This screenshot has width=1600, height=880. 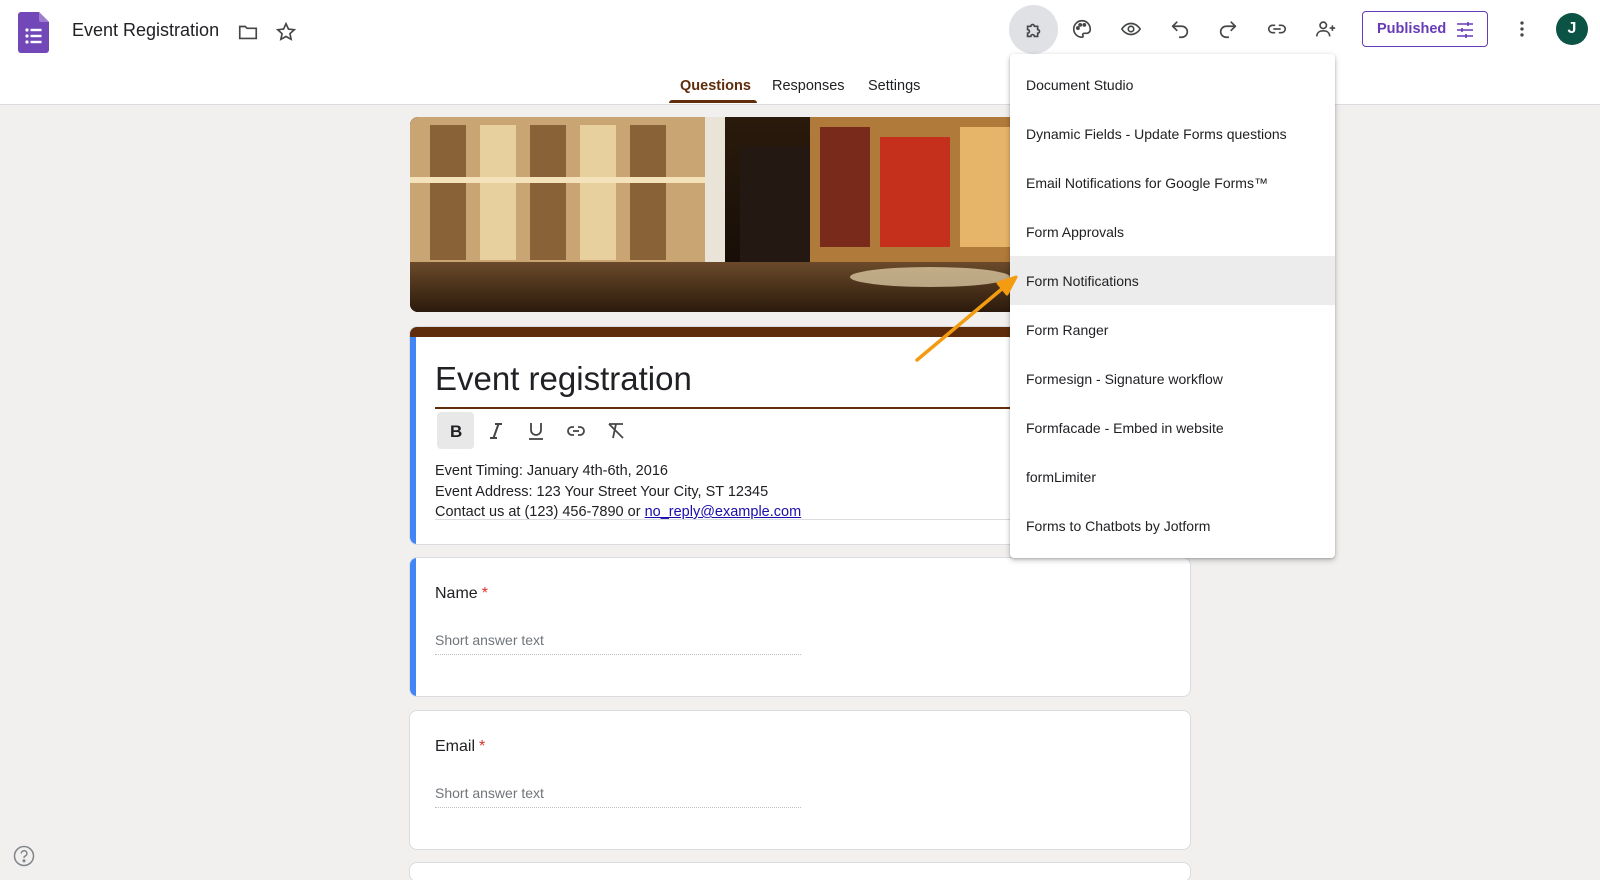 What do you see at coordinates (1131, 29) in the screenshot?
I see `eye-icon` at bounding box center [1131, 29].